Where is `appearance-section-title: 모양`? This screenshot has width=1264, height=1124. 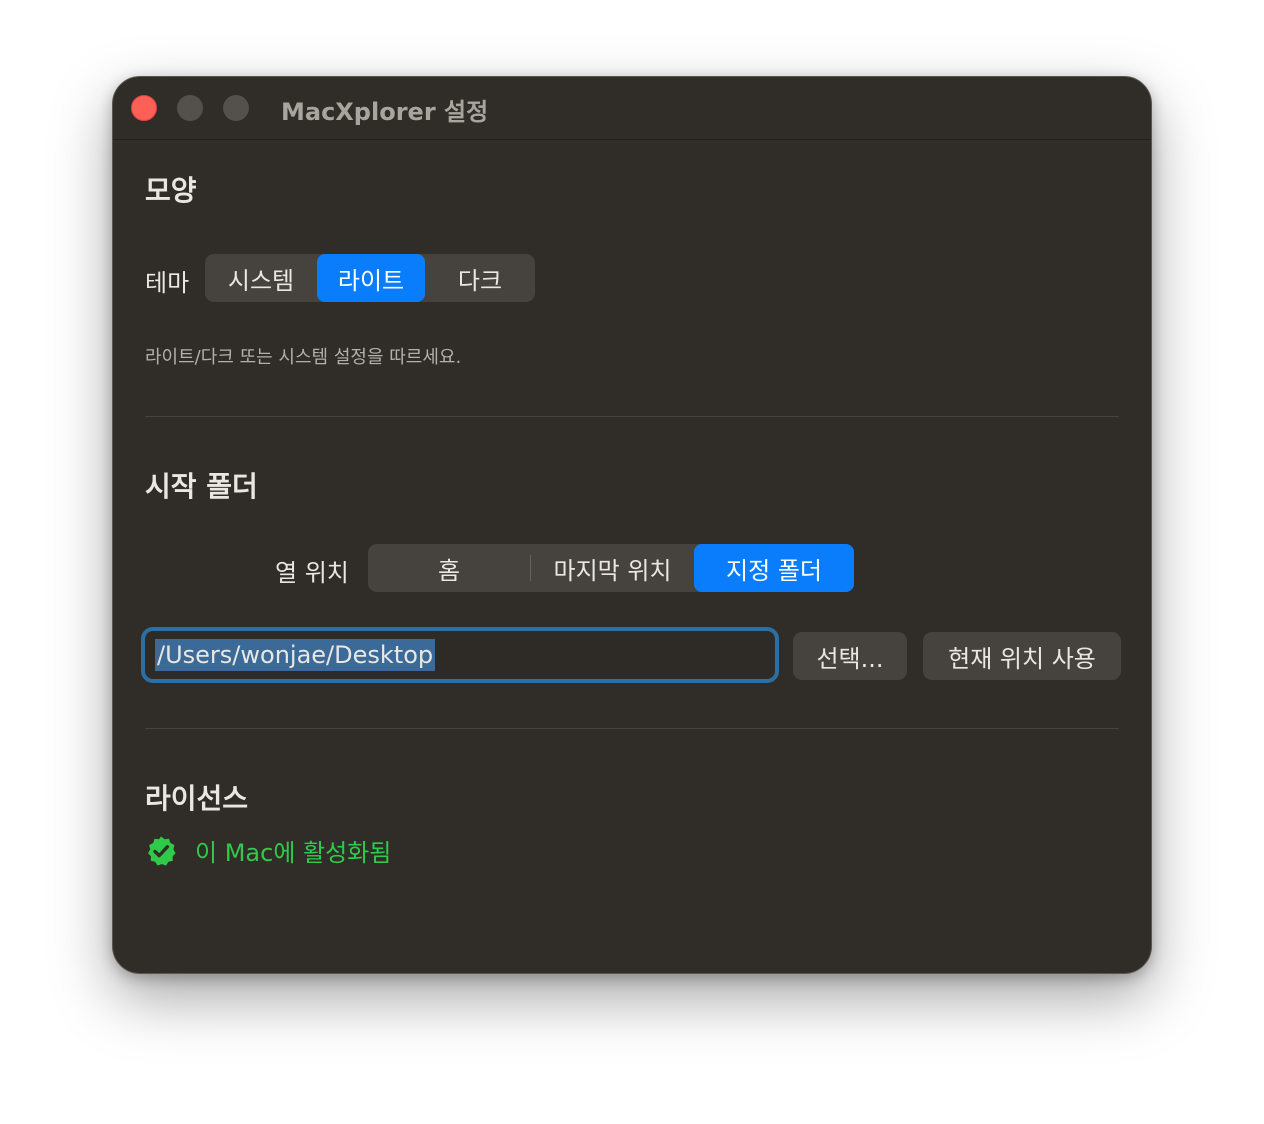 appearance-section-title: 모양 is located at coordinates (171, 190).